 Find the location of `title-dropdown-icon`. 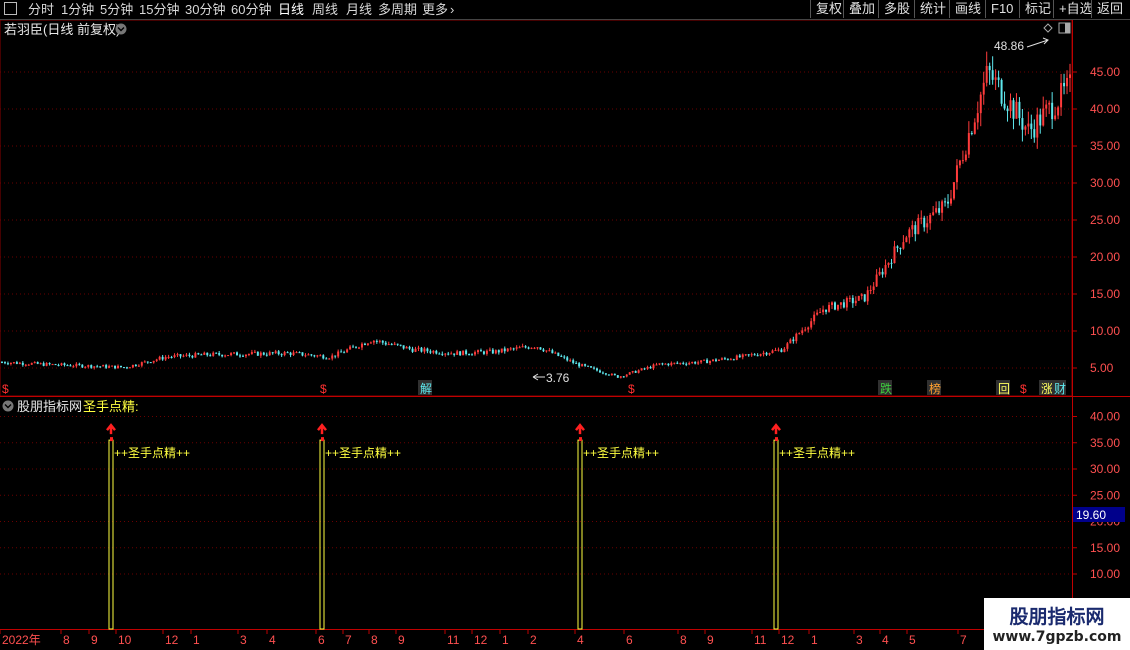

title-dropdown-icon is located at coordinates (121, 29).